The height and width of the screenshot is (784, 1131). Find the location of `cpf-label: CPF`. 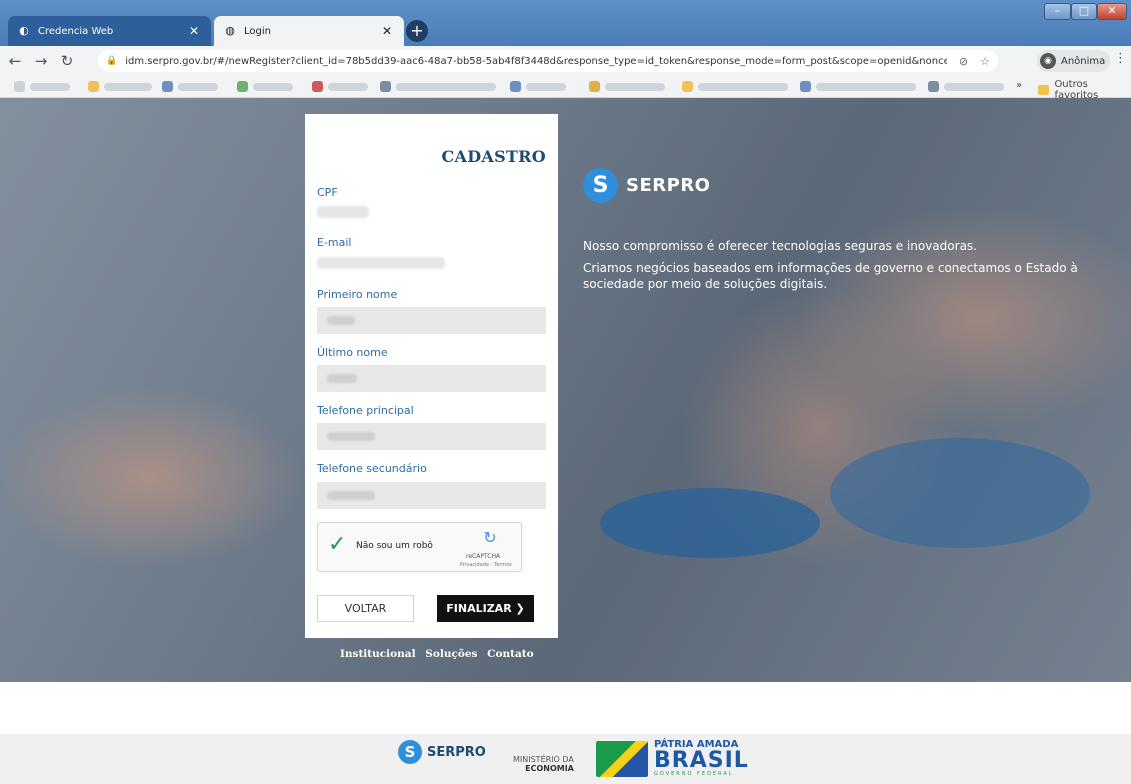

cpf-label: CPF is located at coordinates (327, 192).